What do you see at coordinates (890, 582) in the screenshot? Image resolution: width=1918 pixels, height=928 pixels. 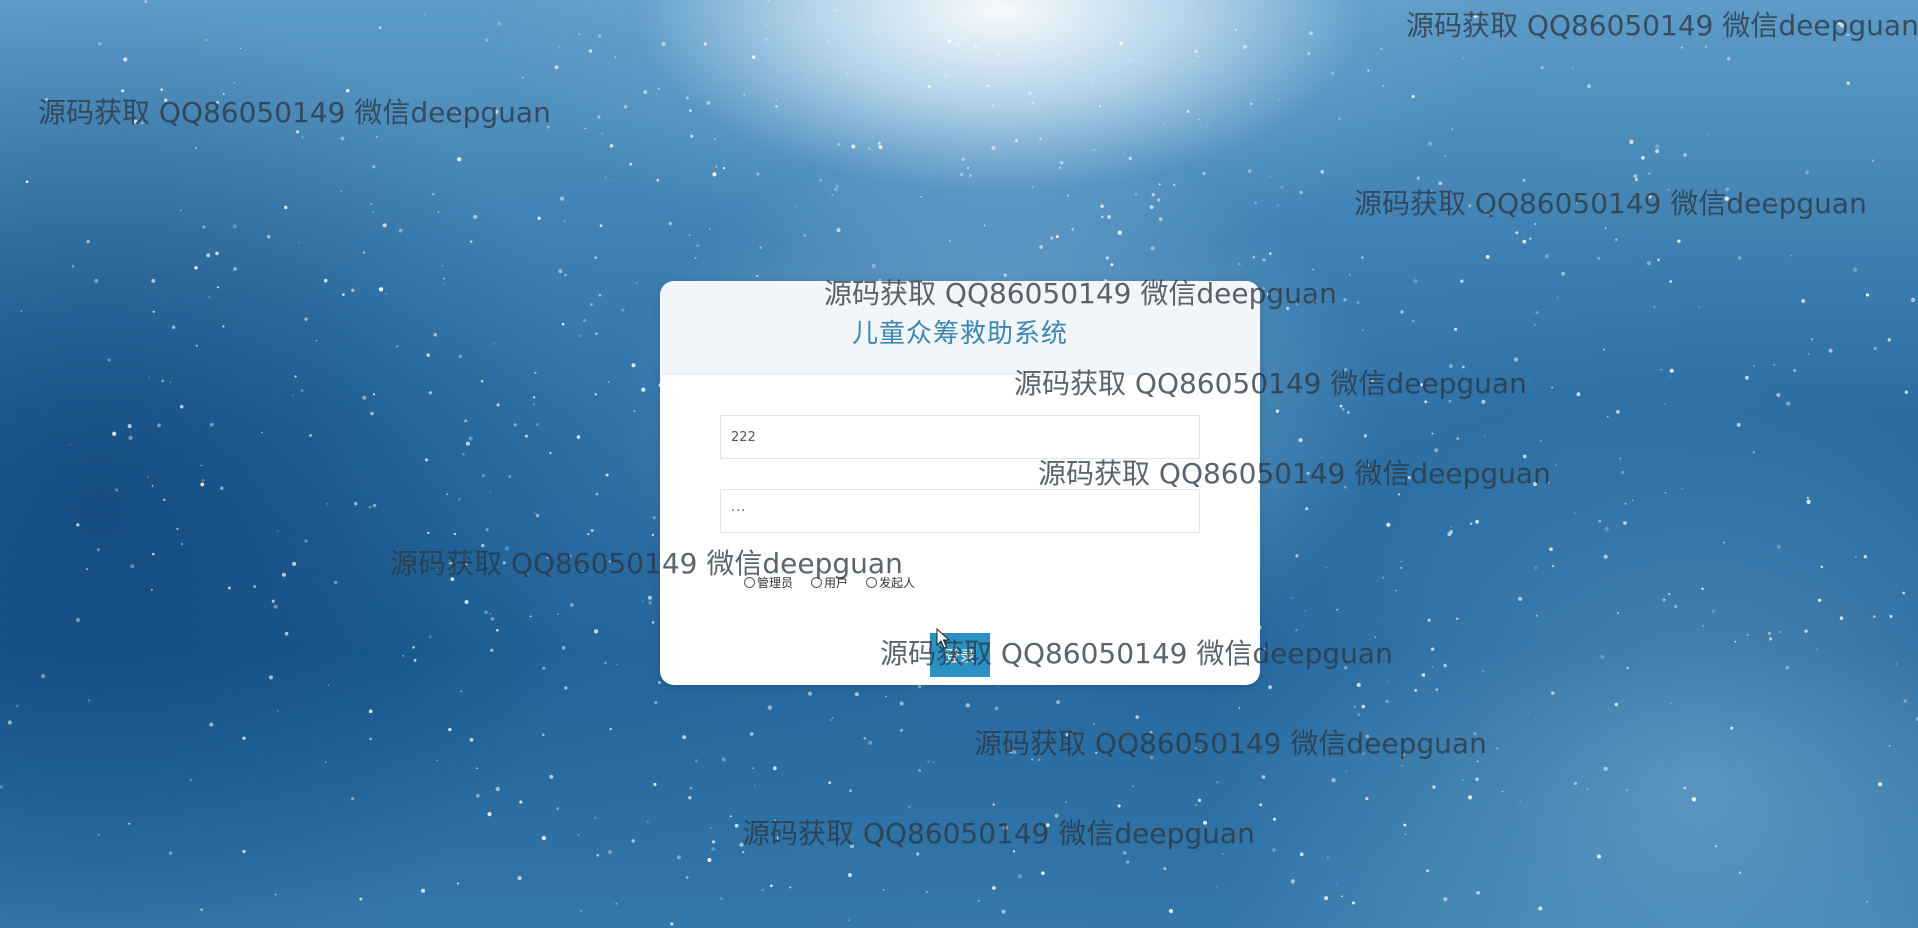 I see `role-option-initiator: 发起人` at bounding box center [890, 582].